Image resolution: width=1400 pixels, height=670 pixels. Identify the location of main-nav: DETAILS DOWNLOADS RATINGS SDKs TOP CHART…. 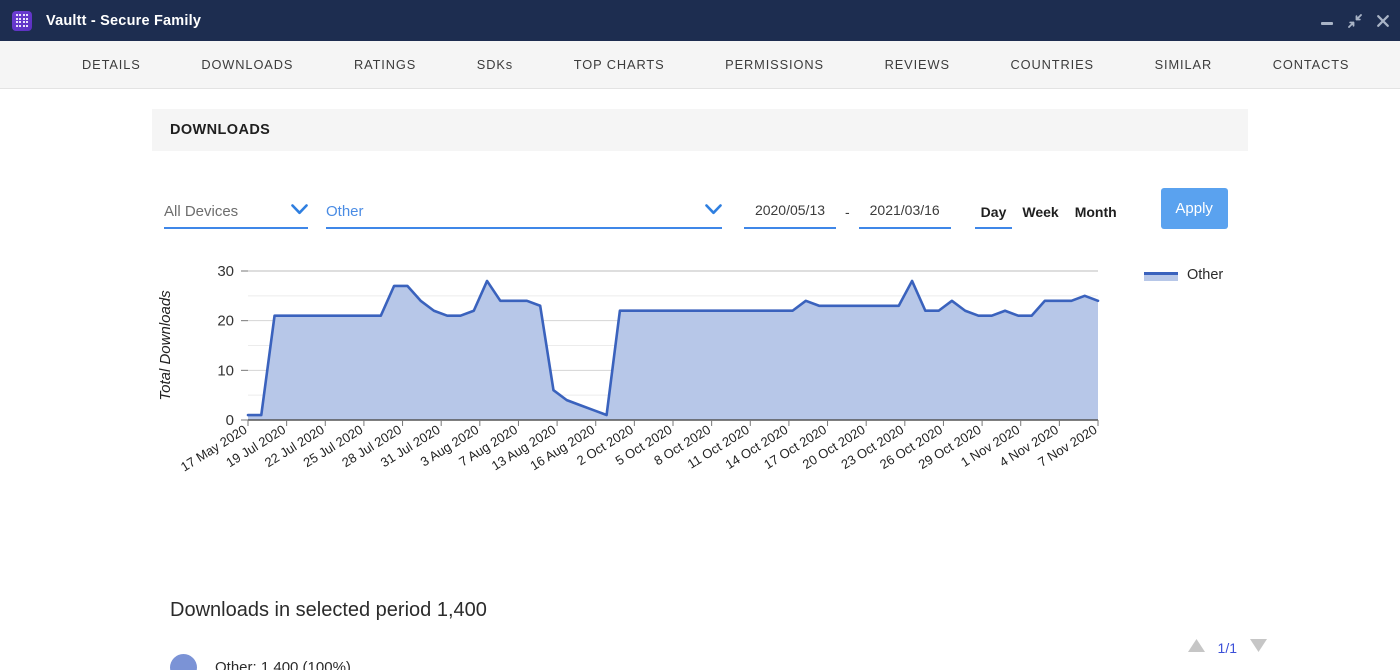
(700, 65).